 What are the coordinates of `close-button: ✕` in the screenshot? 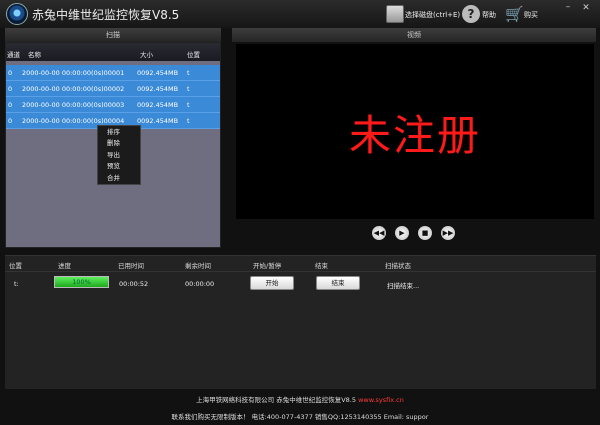 It's located at (586, 8).